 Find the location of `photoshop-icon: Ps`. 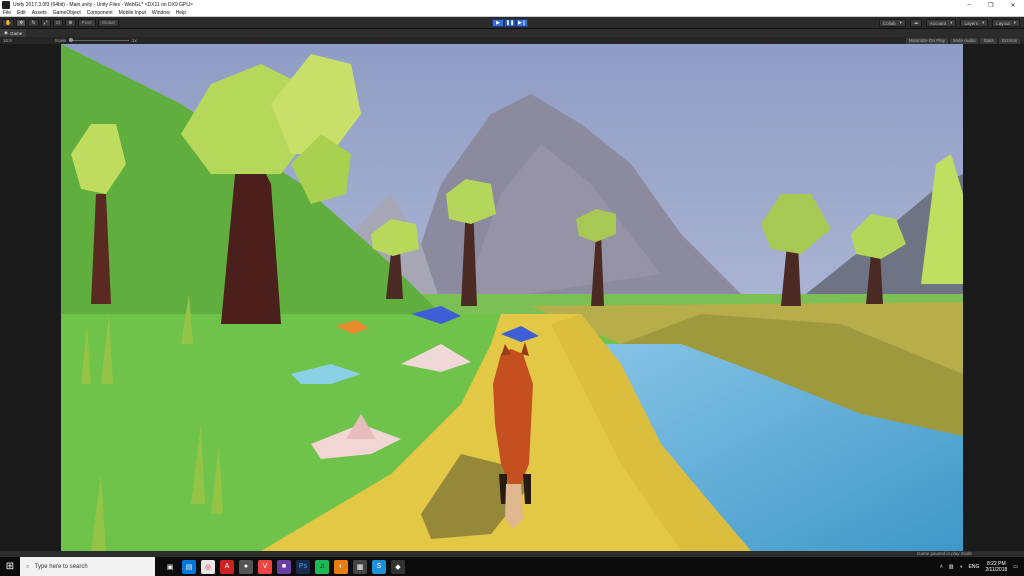

photoshop-icon: Ps is located at coordinates (303, 566).